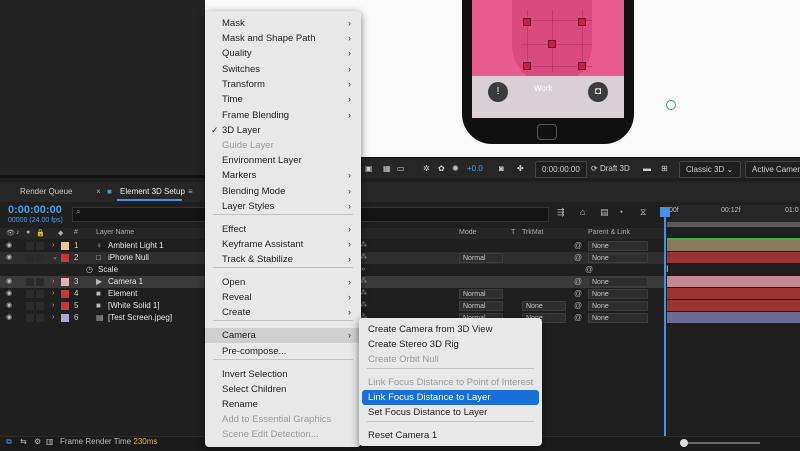 This screenshot has width=800, height=451. I want to click on zoom-slider, so click(720, 443).